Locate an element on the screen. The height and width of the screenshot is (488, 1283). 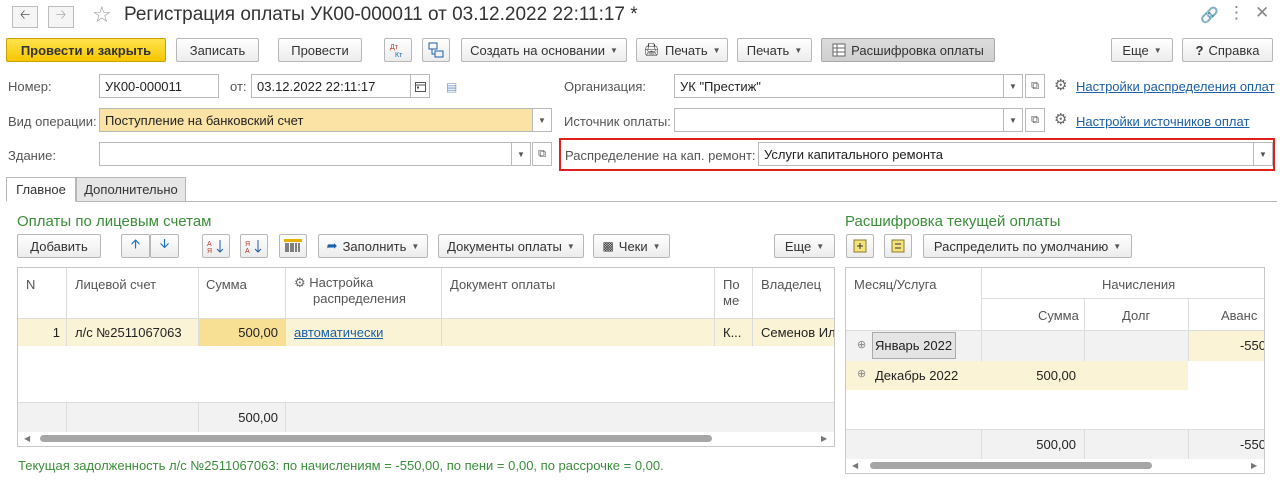
structure-button is located at coordinates (436, 50).